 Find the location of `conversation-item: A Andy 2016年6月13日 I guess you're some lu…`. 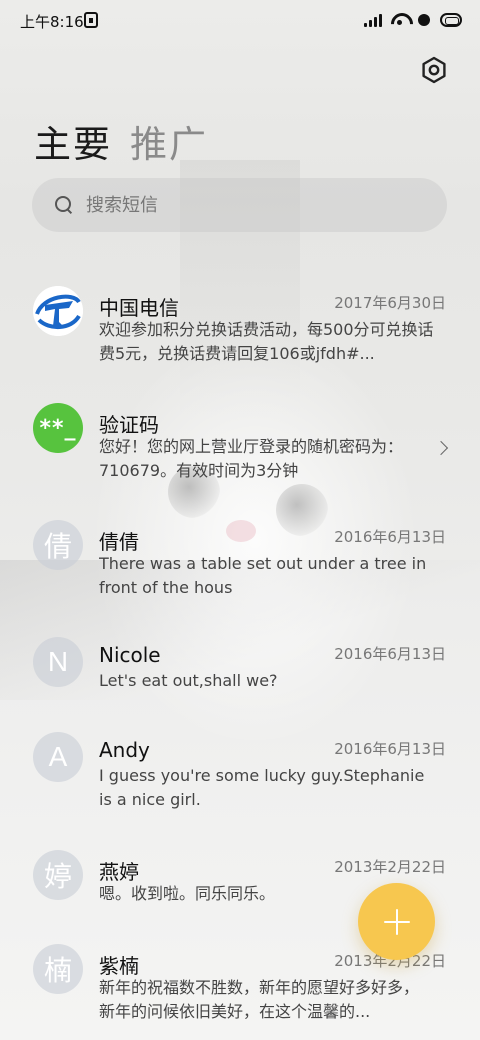

conversation-item: A Andy 2016年6月13日 I guess you're some lu… is located at coordinates (240, 780).